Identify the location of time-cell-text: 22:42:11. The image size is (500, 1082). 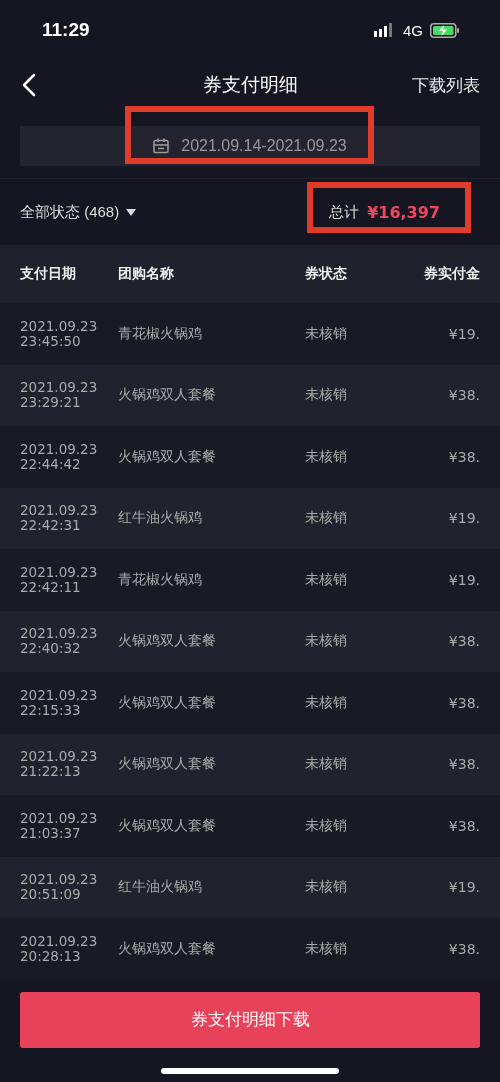
(51, 587).